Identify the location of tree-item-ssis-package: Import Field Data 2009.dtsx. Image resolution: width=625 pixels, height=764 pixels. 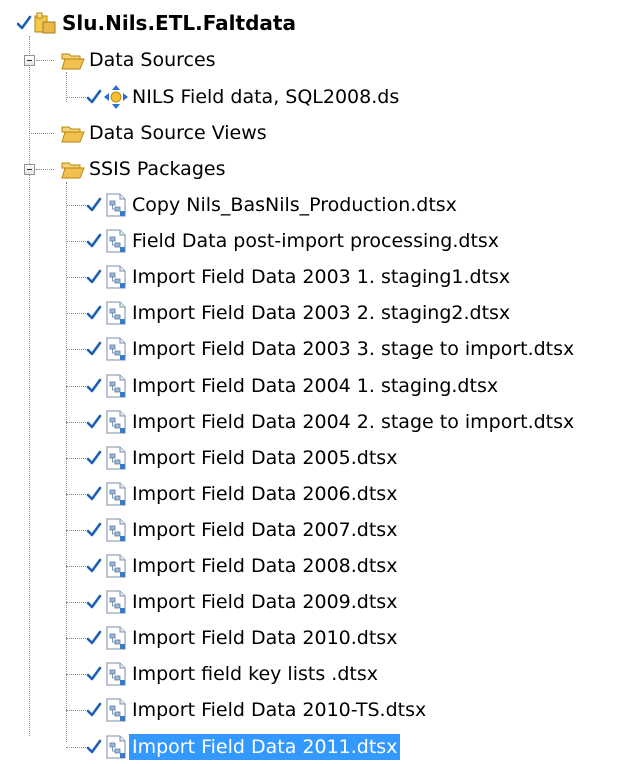
(243, 602).